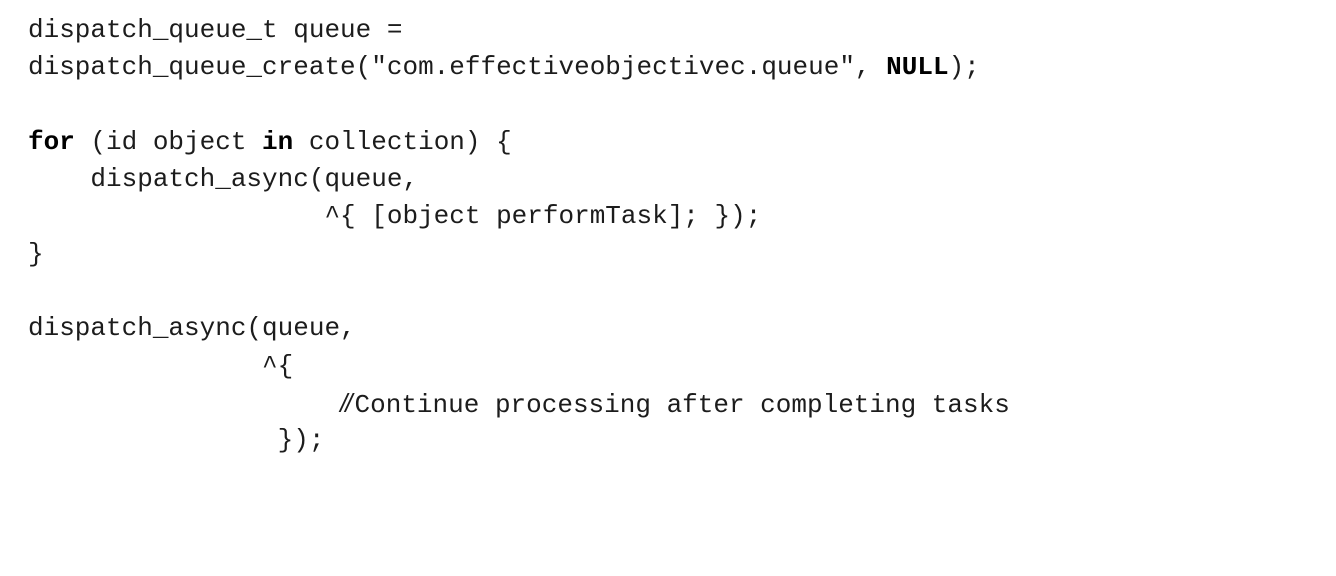 Image resolution: width=1336 pixels, height=576 pixels. I want to click on code-line-9: dispatch_async(queue,, so click(192, 328).